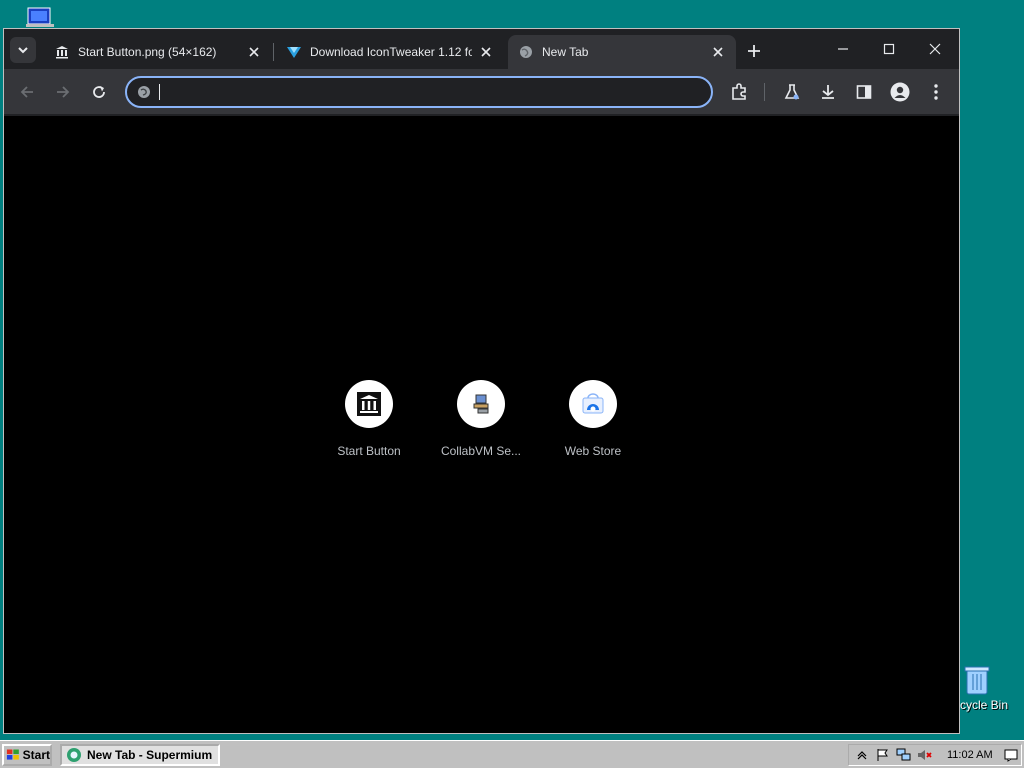  I want to click on plus-icon, so click(754, 51).